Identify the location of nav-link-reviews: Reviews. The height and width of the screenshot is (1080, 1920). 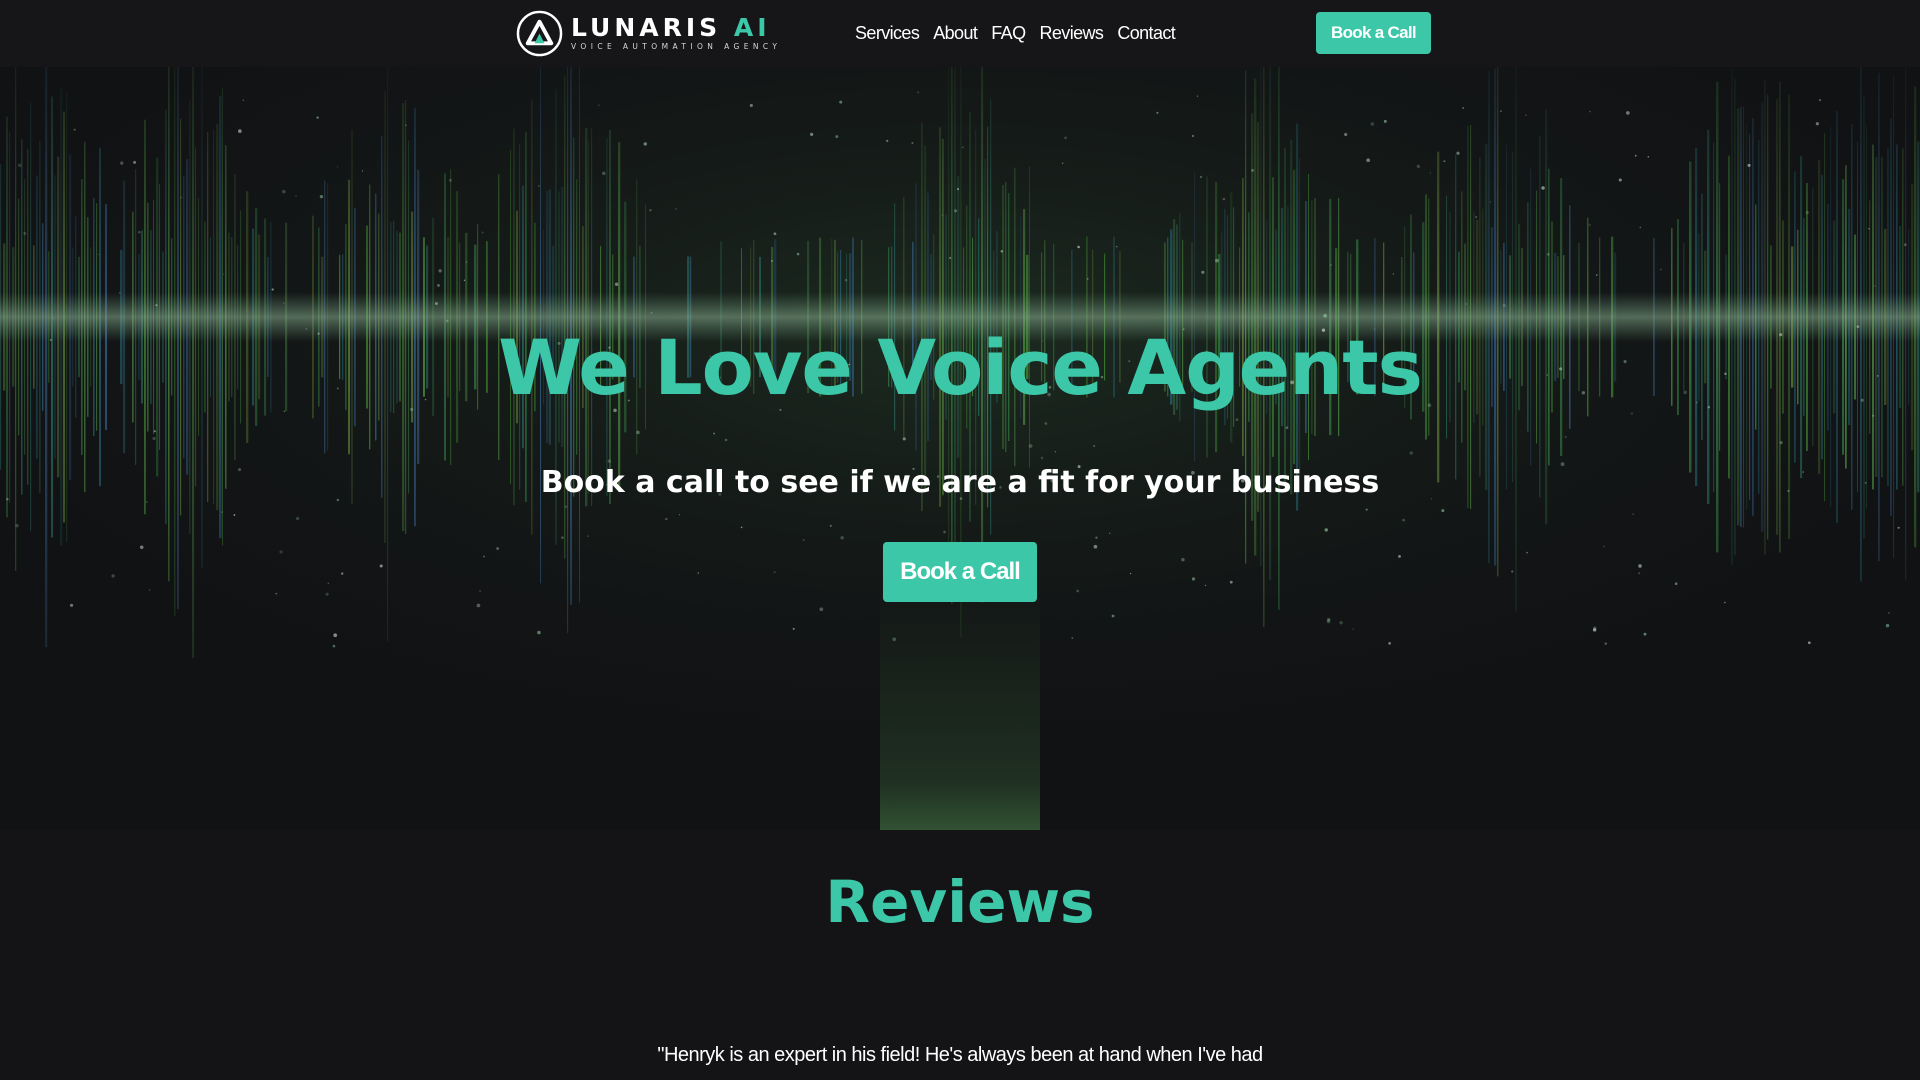
(1072, 33).